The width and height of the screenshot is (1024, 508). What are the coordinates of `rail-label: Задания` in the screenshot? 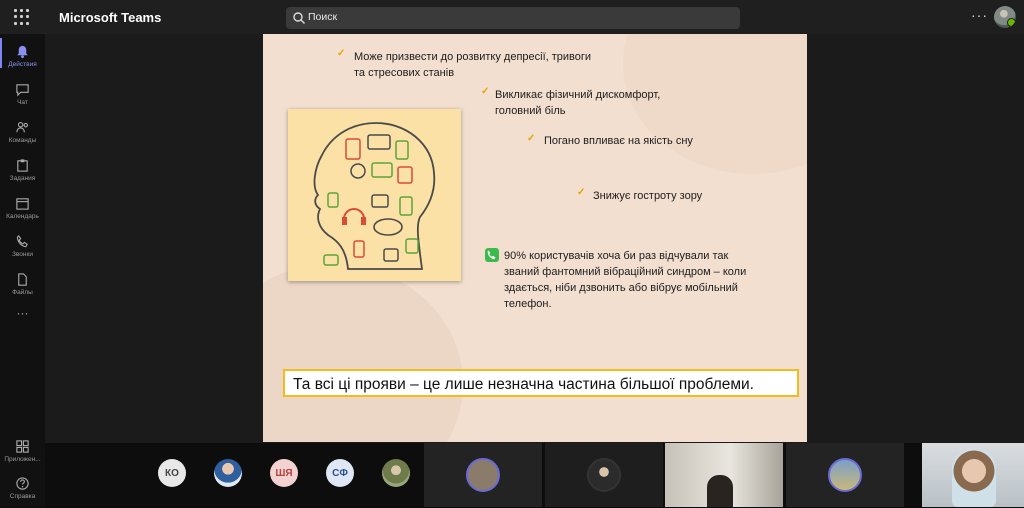 It's located at (22, 178).